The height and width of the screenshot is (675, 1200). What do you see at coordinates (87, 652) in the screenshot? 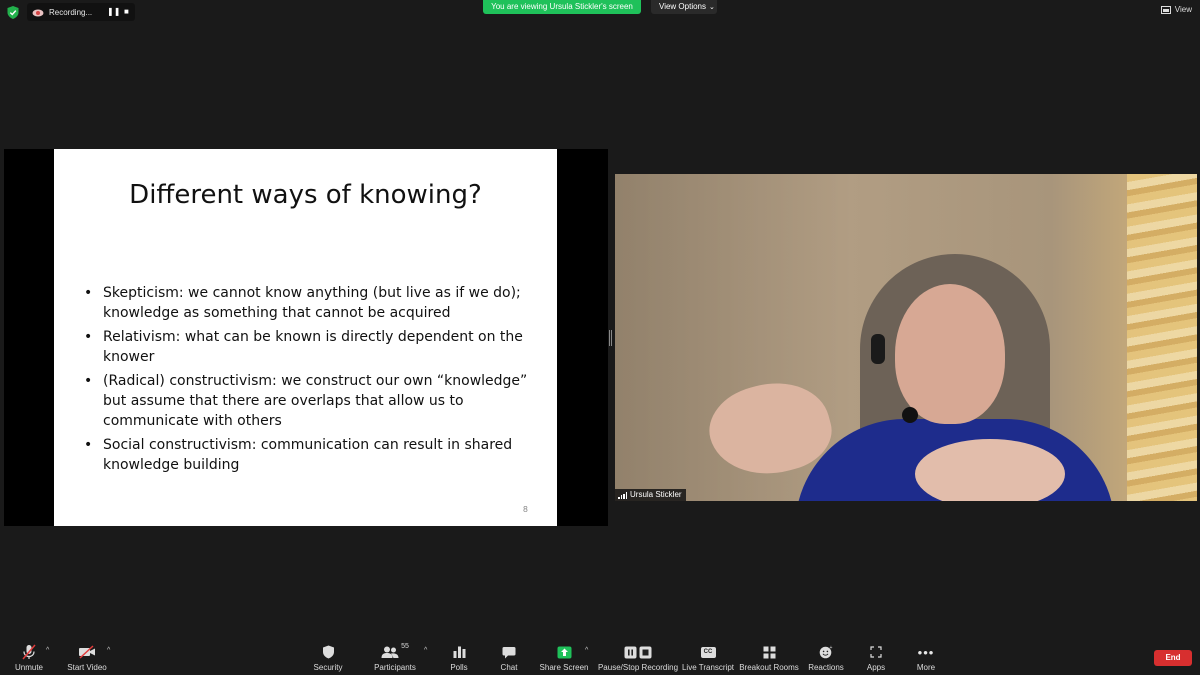
I see `video-camera-off-icon` at bounding box center [87, 652].